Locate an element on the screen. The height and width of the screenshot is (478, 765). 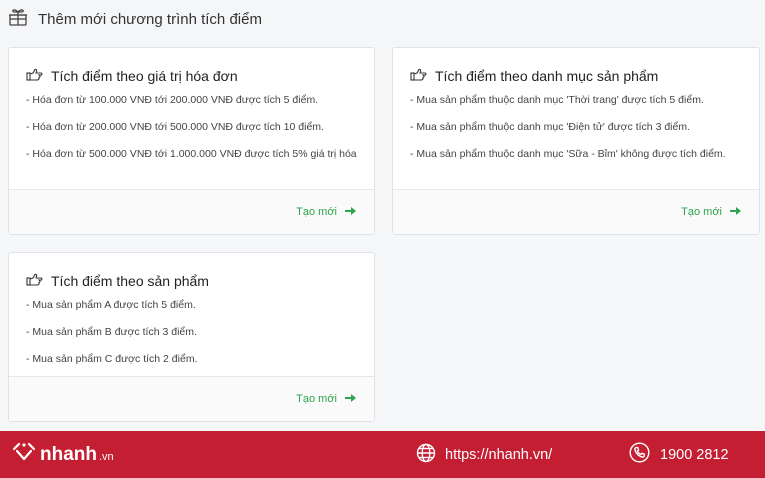
card-title: Tích điểm theo sản phẩm is located at coordinates (192, 281).